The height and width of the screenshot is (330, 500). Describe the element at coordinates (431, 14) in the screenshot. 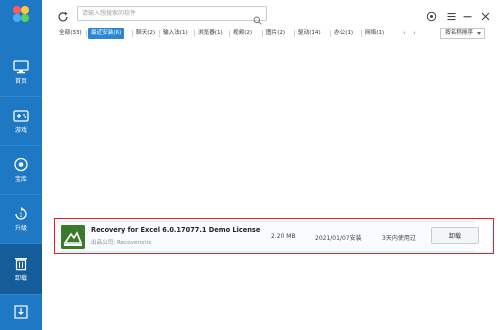

I see `settings-icon` at that location.